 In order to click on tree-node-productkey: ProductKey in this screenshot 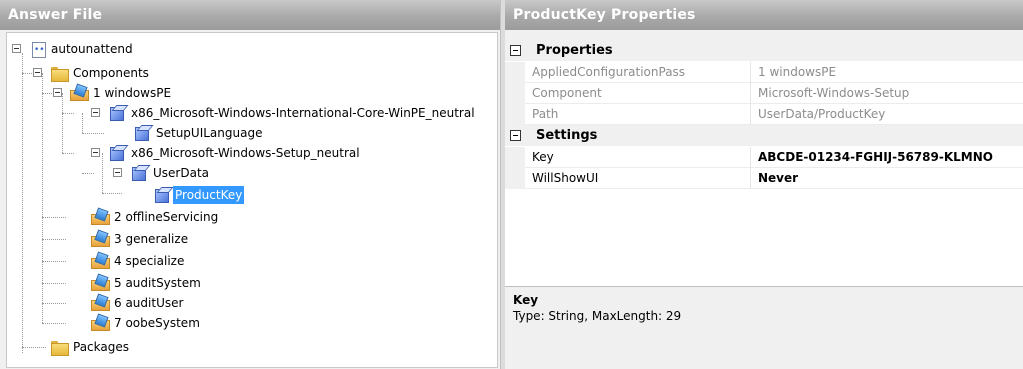, I will do `click(157, 195)`.